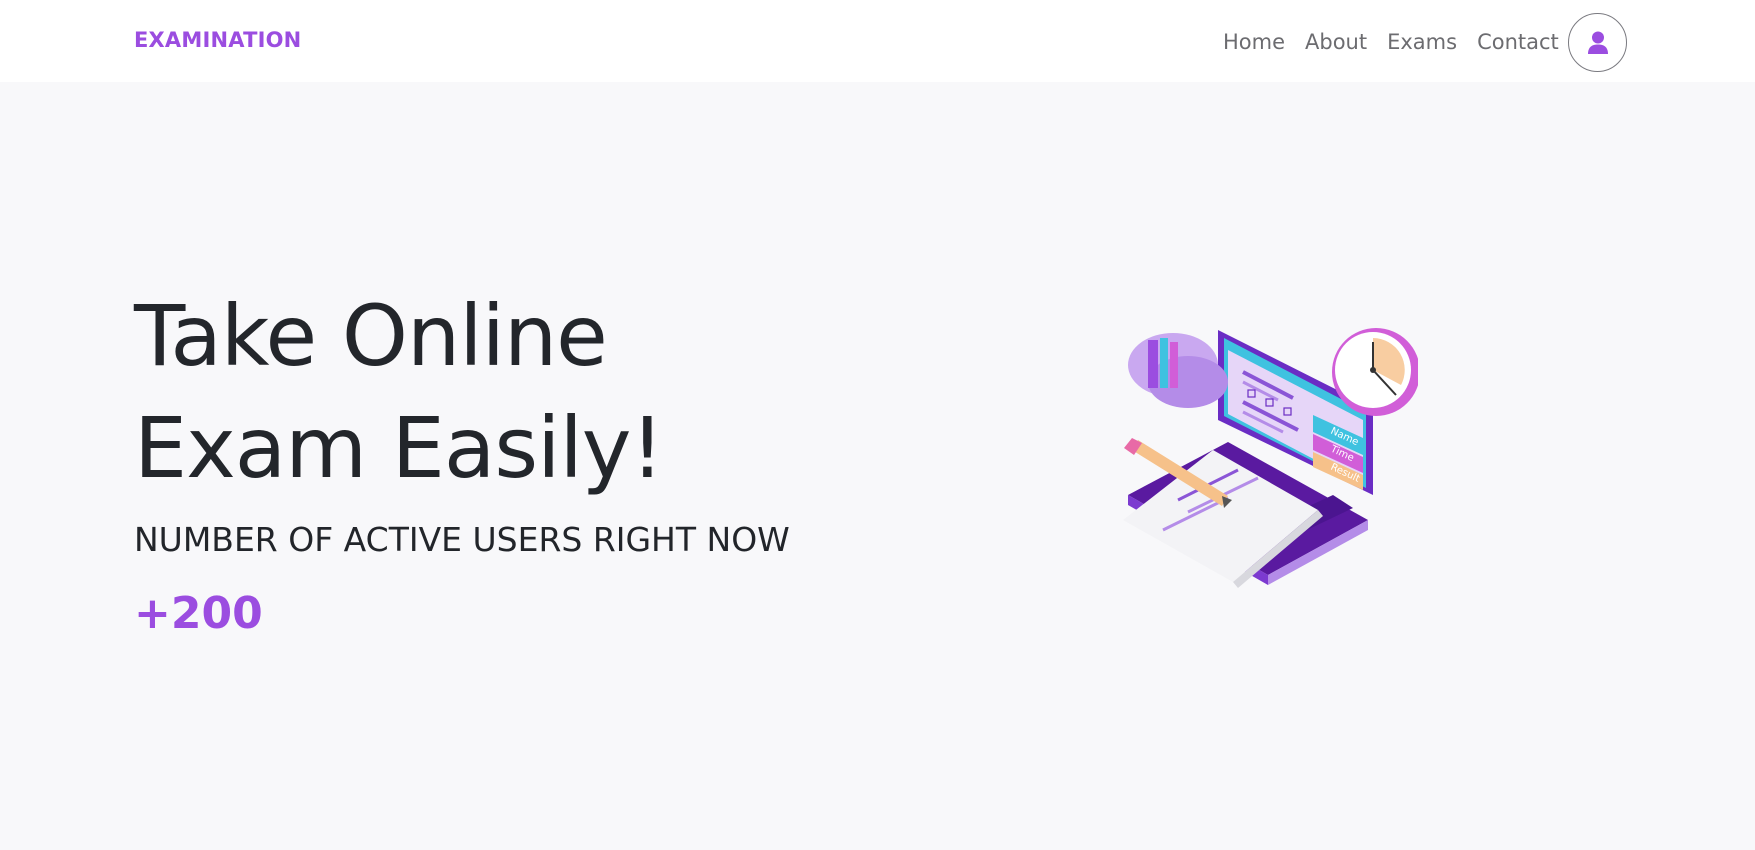  What do you see at coordinates (1270, 458) in the screenshot?
I see `online-exam-illustration: Name Time Result` at bounding box center [1270, 458].